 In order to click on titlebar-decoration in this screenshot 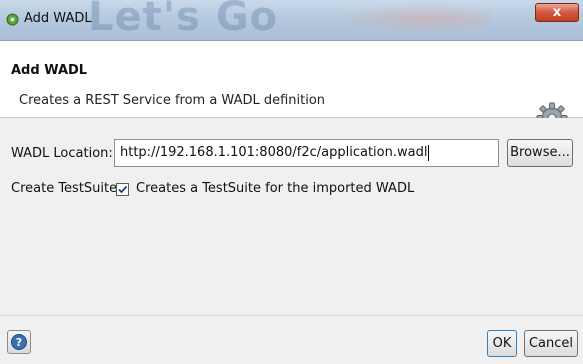, I will do `click(410, 19)`.